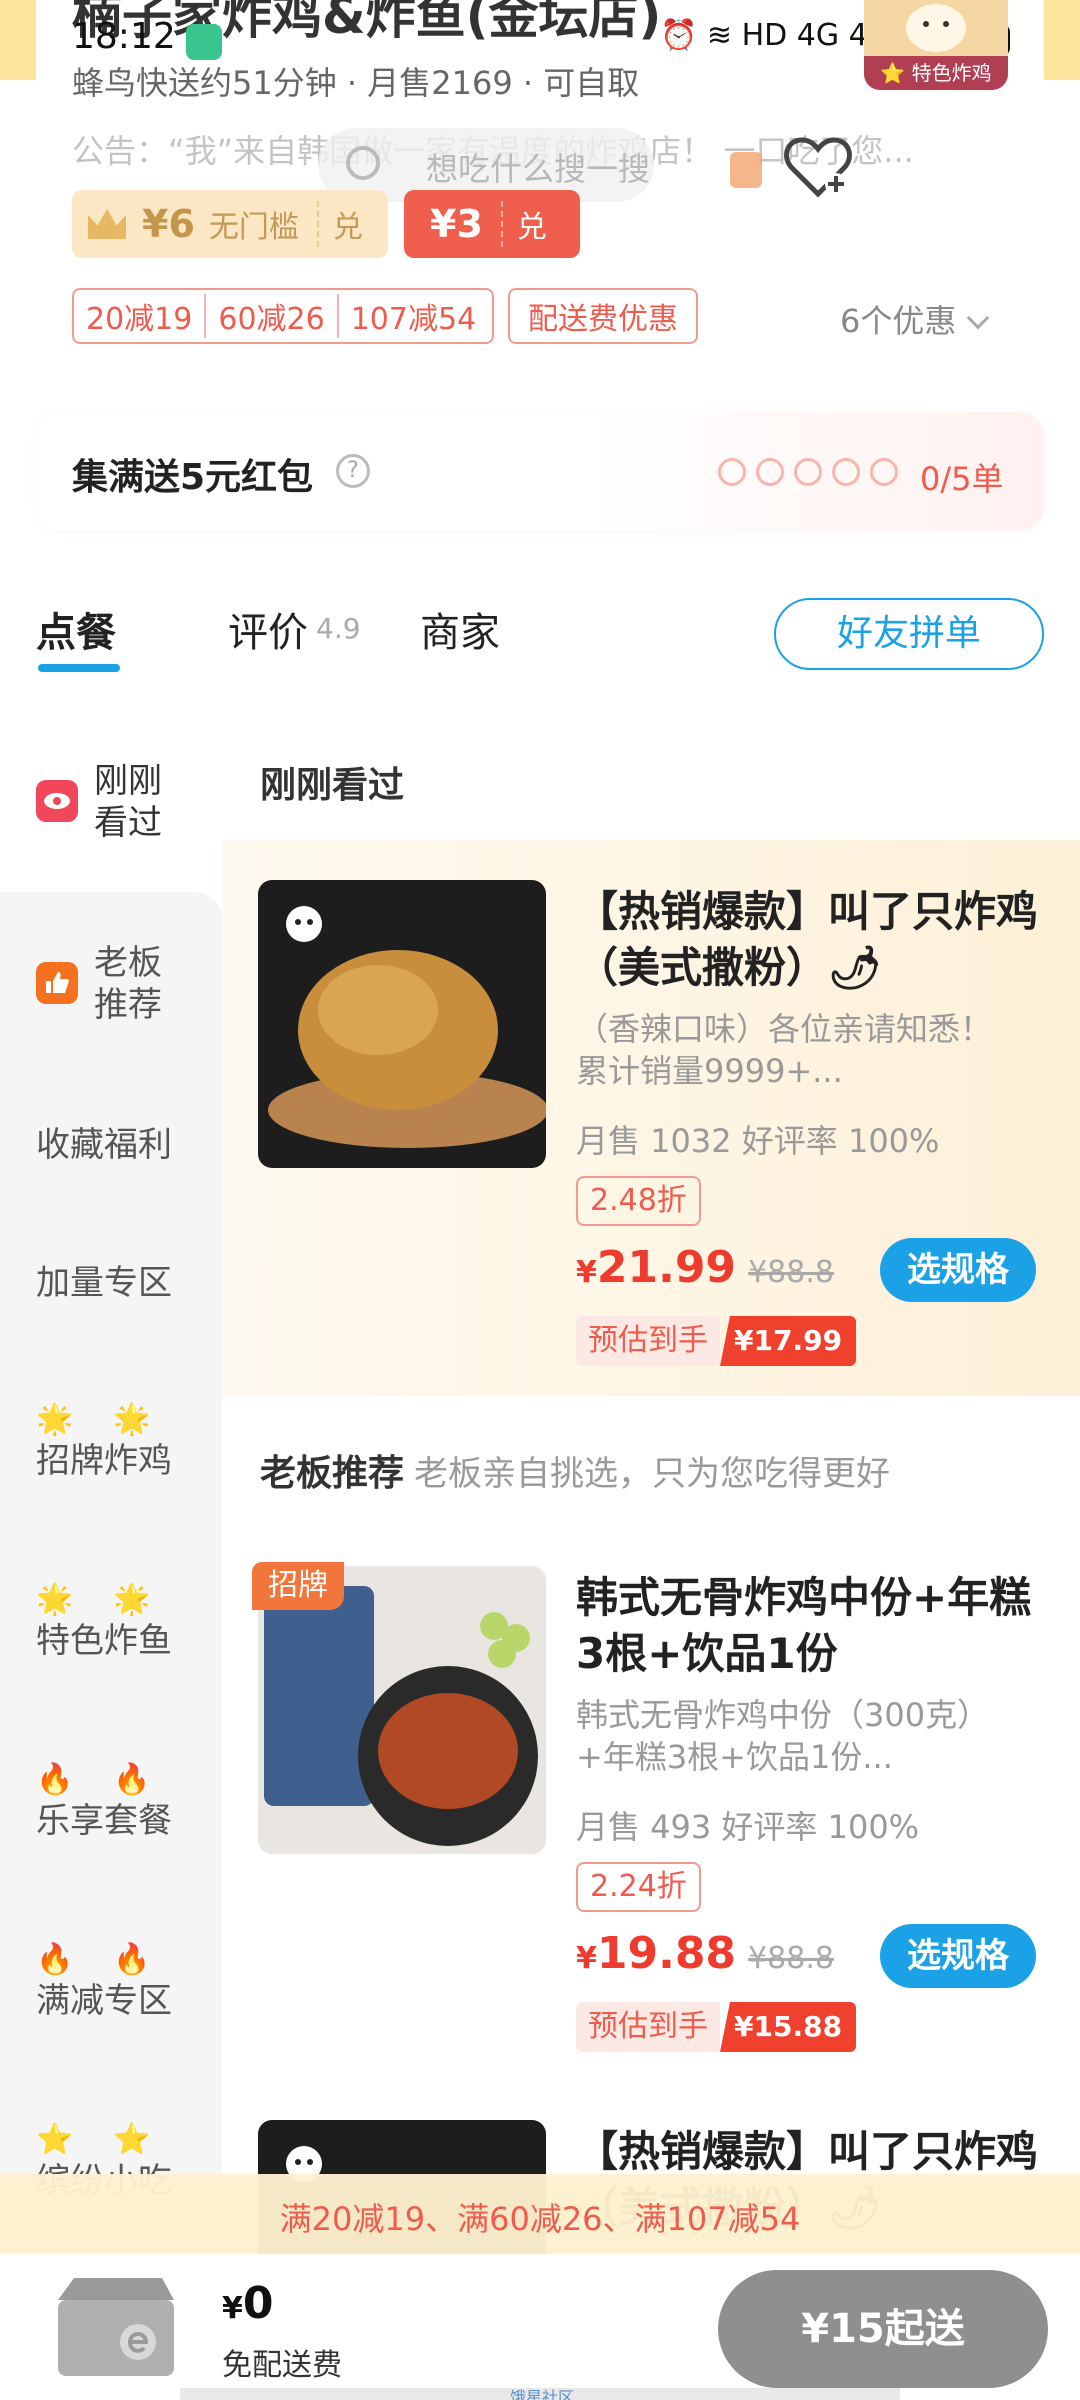 This screenshot has height=2400, width=1080. I want to click on cart-total-value: 0, so click(258, 2303).